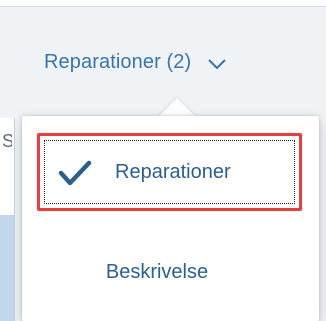  Describe the element at coordinates (7, 141) in the screenshot. I see `background-panel-text-fragment: S` at that location.